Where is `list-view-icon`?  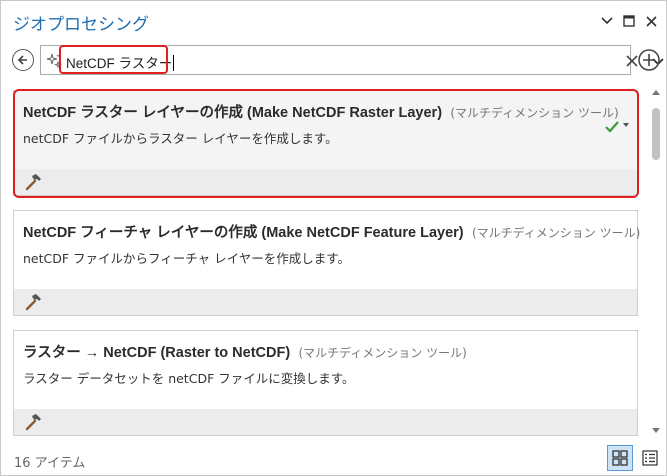
list-view-icon is located at coordinates (650, 458).